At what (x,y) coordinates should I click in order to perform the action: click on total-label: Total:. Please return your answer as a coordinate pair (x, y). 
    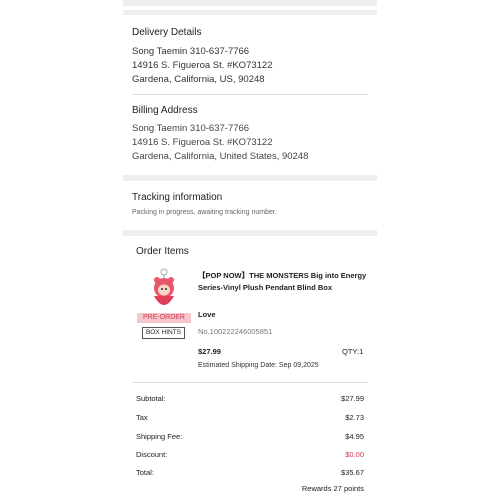
    Looking at the image, I should click on (145, 472).